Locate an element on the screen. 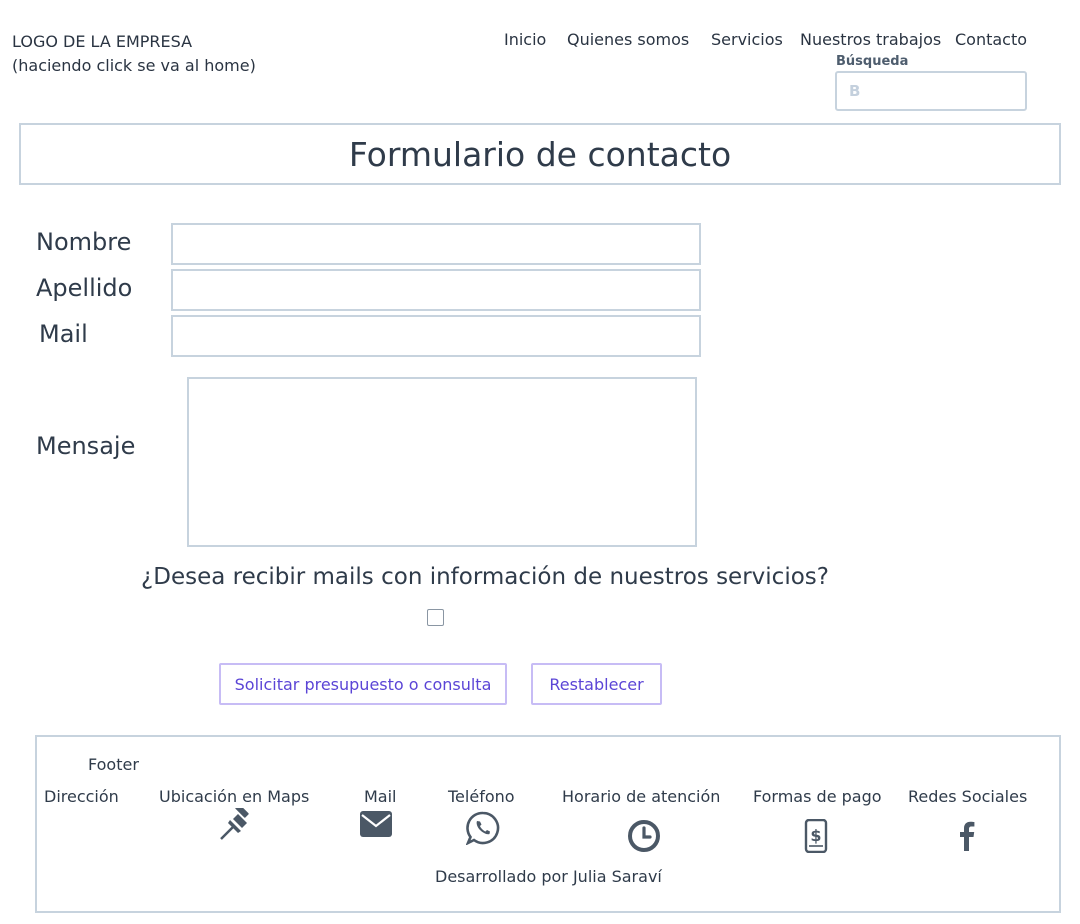 This screenshot has width=1080, height=924. logo-title: LOGO DE LA EMPRESA is located at coordinates (102, 41).